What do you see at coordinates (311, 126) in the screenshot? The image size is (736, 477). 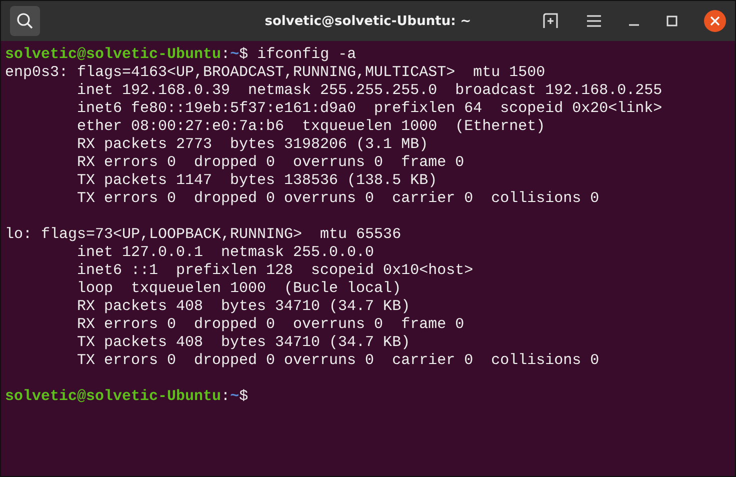 I see `output-line: ether 08:00:27:e0:7a:b6 txqueuelen 1000 (Ethernet)` at bounding box center [311, 126].